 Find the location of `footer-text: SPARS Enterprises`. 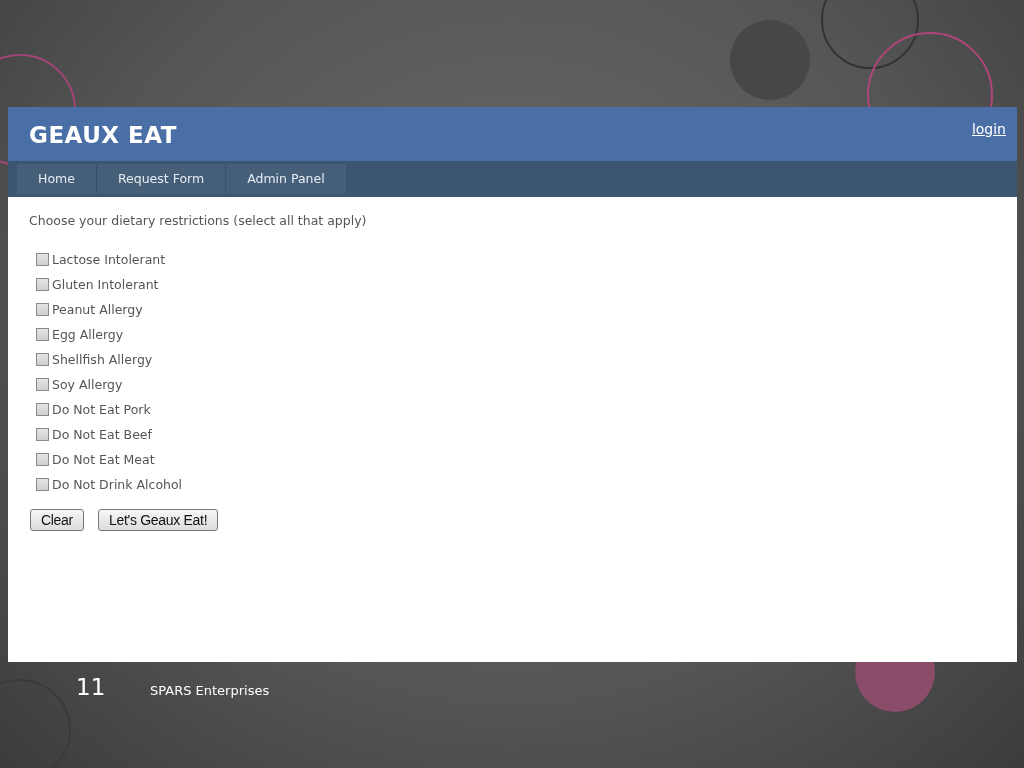

footer-text: SPARS Enterprises is located at coordinates (210, 690).